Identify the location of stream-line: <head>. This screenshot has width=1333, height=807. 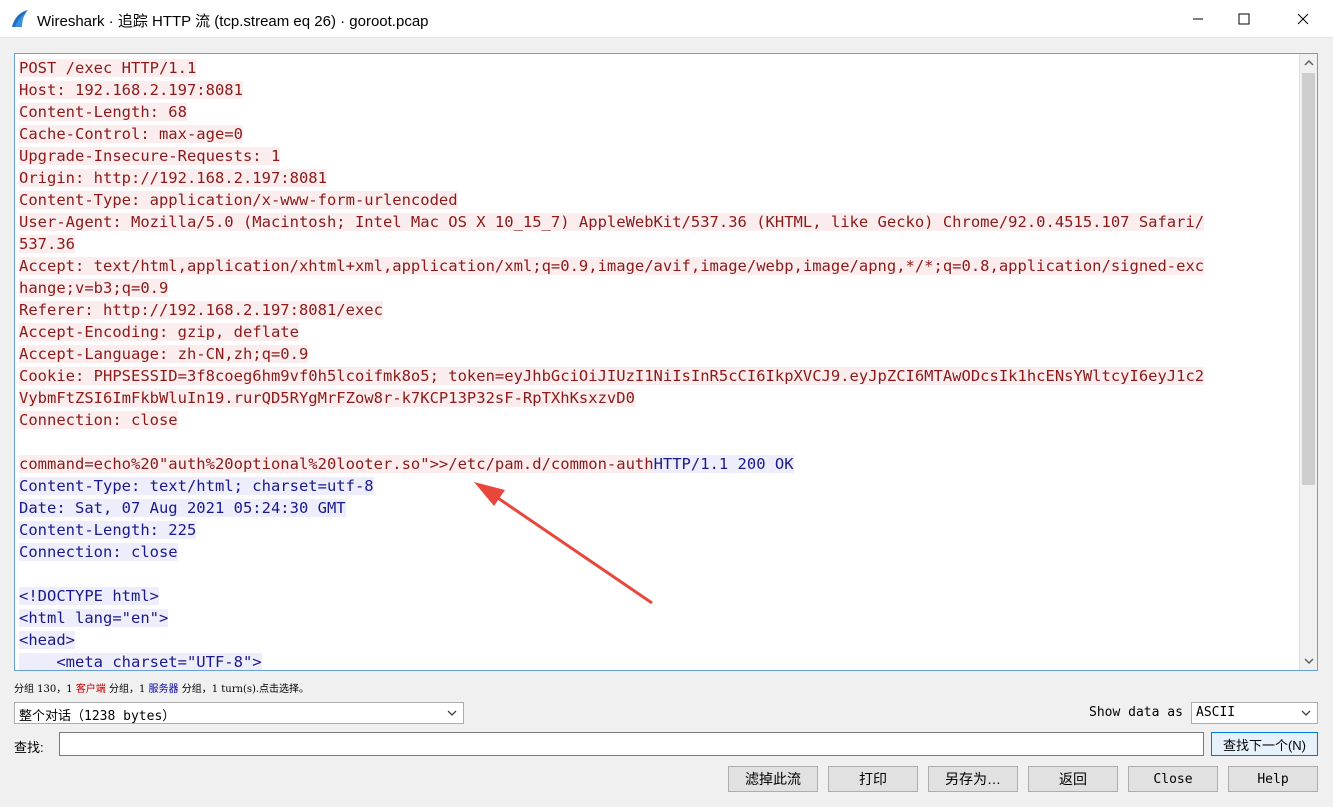
(660, 640).